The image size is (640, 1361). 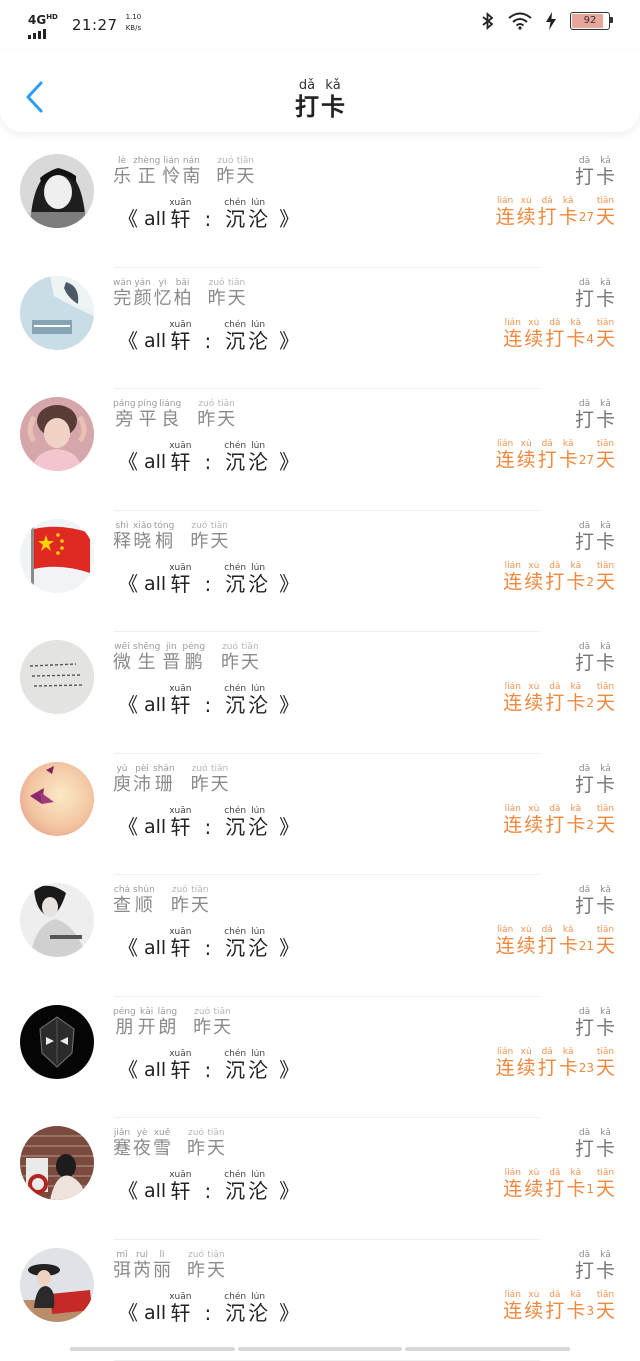 I want to click on pinyin: xù, so click(x=526, y=444).